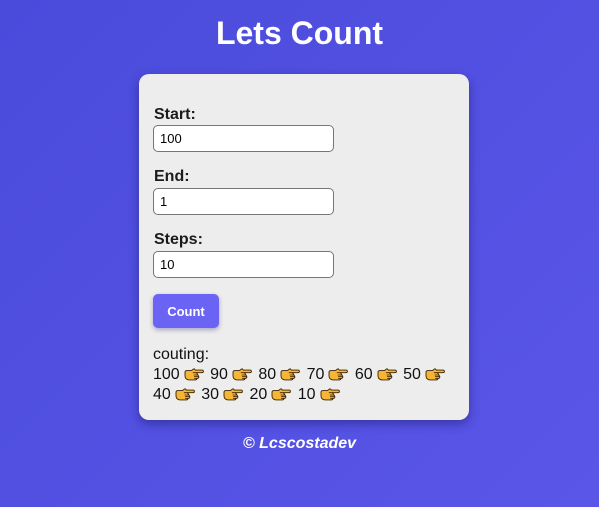 Image resolution: width=599 pixels, height=507 pixels. What do you see at coordinates (267, 374) in the screenshot?
I see `count-number: 80` at bounding box center [267, 374].